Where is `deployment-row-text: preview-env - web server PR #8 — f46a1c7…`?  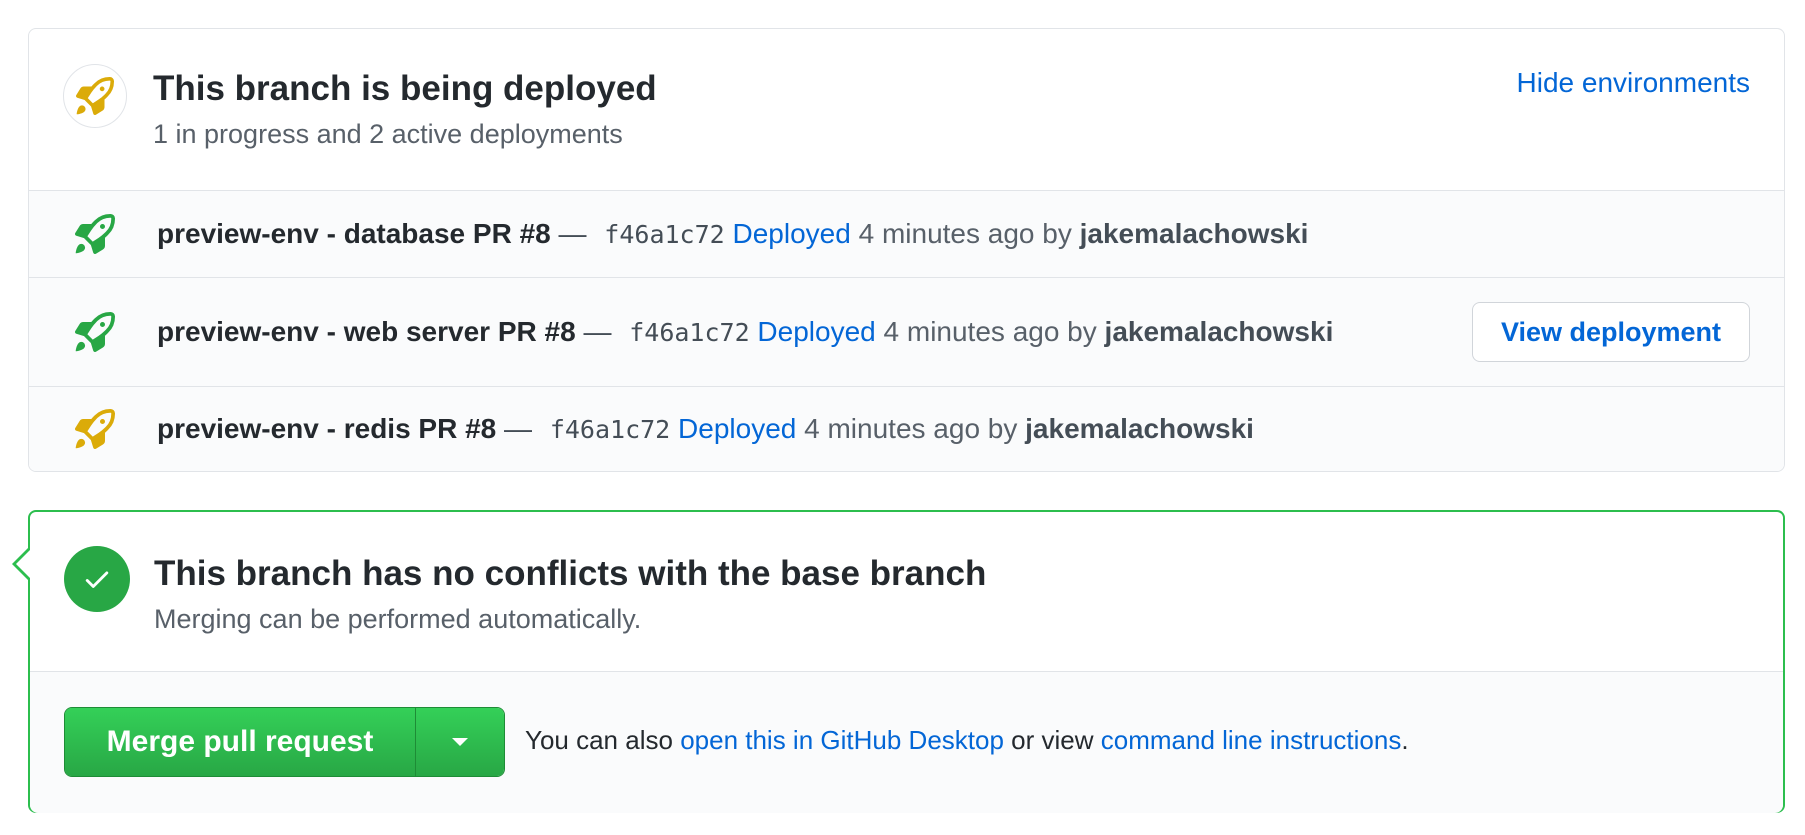 deployment-row-text: preview-env - web server PR #8 — f46a1c7… is located at coordinates (745, 332).